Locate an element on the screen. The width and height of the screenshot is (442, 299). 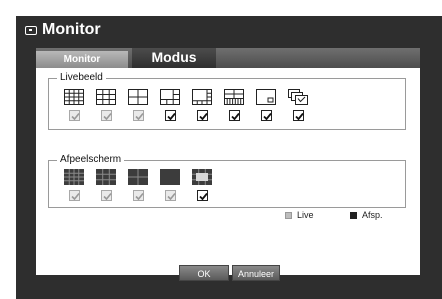
afsp-legend-swatch is located at coordinates (353, 215).